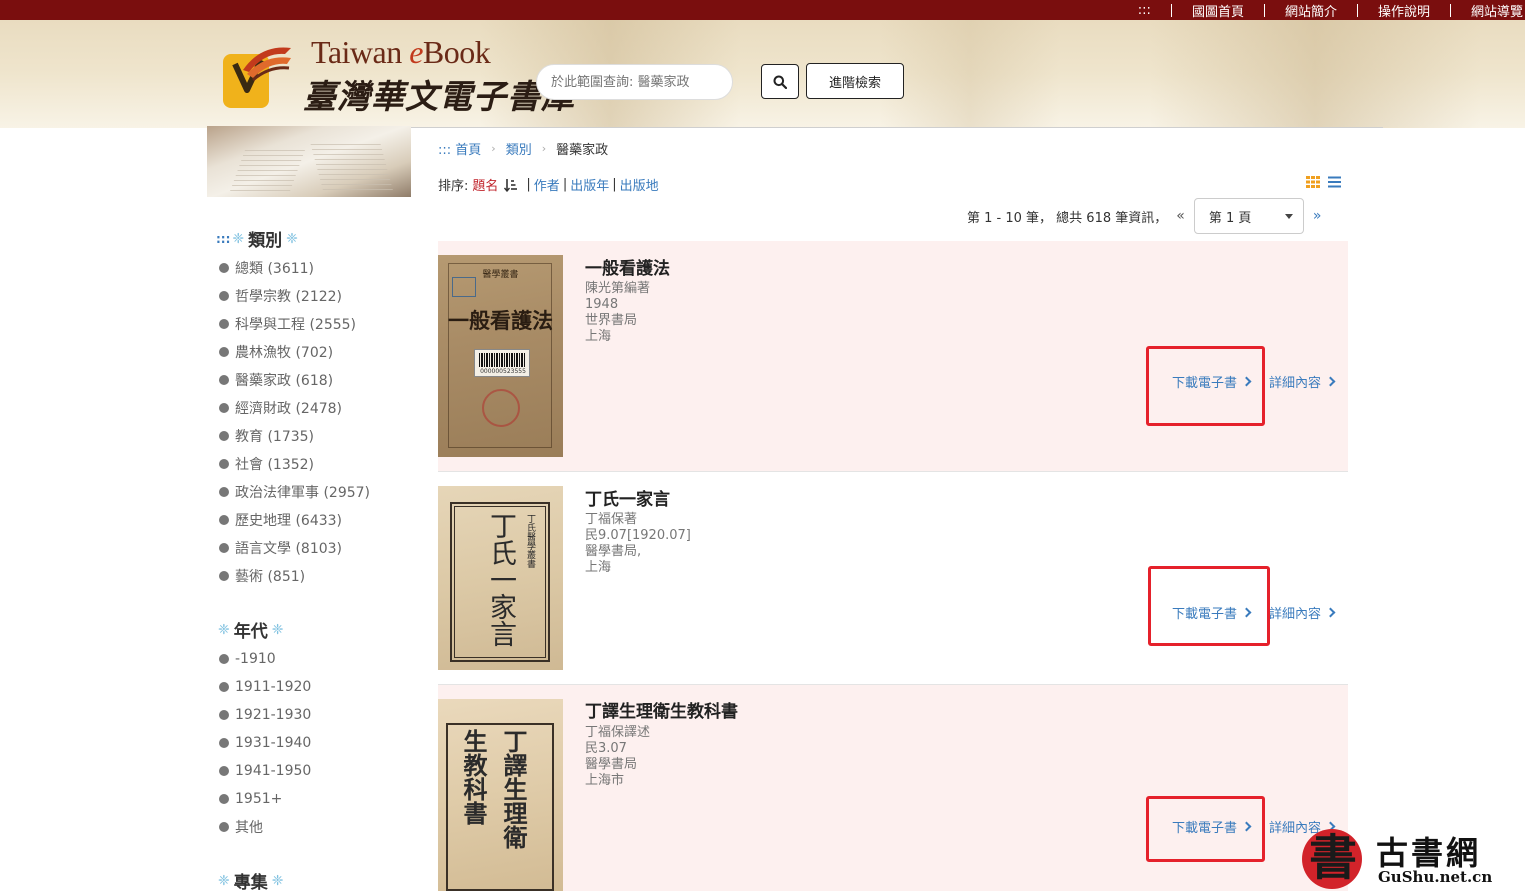 Image resolution: width=1525 pixels, height=891 pixels. I want to click on watermark-seal-char: 書, so click(1333, 858).